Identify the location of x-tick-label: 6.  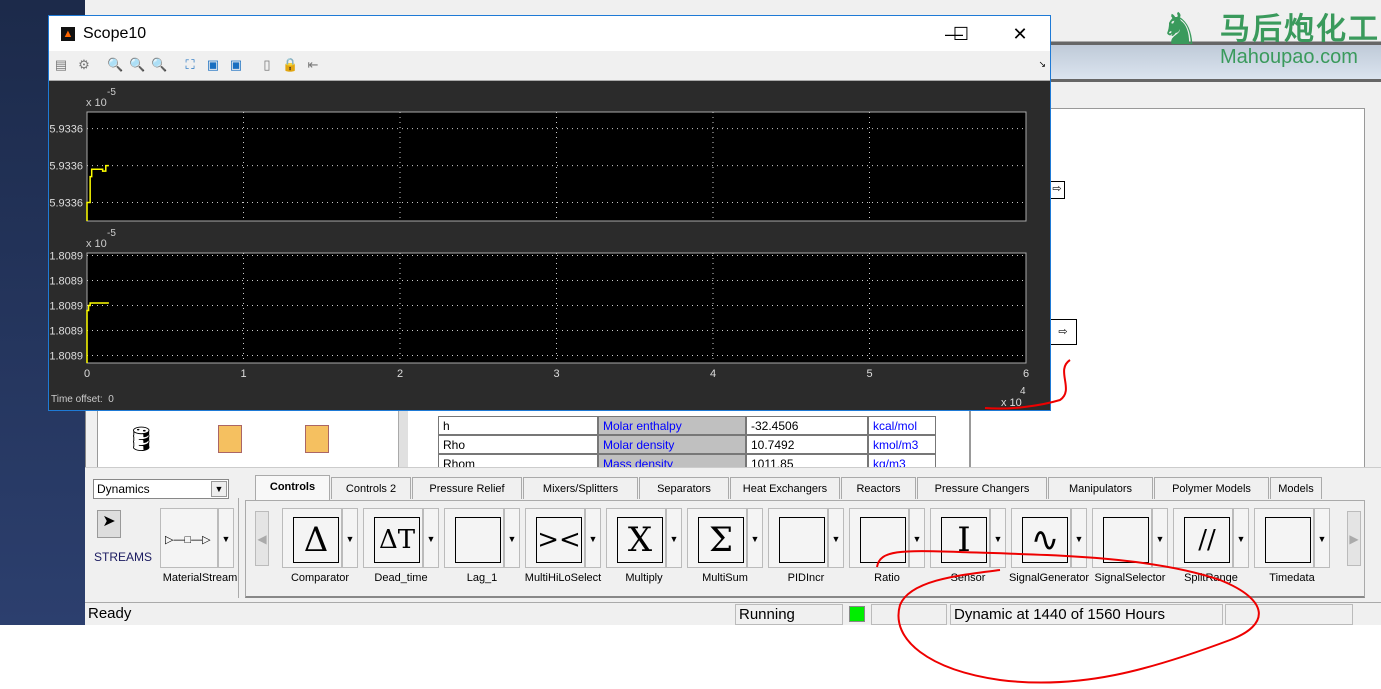
(1026, 374).